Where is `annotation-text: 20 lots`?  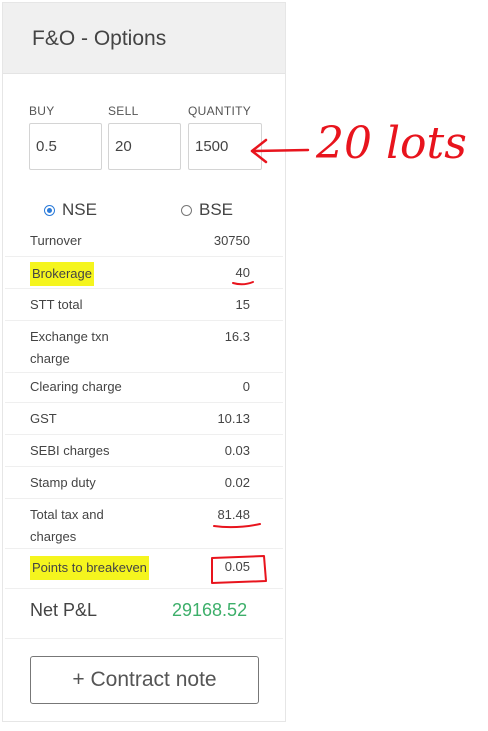 annotation-text: 20 lots is located at coordinates (391, 143).